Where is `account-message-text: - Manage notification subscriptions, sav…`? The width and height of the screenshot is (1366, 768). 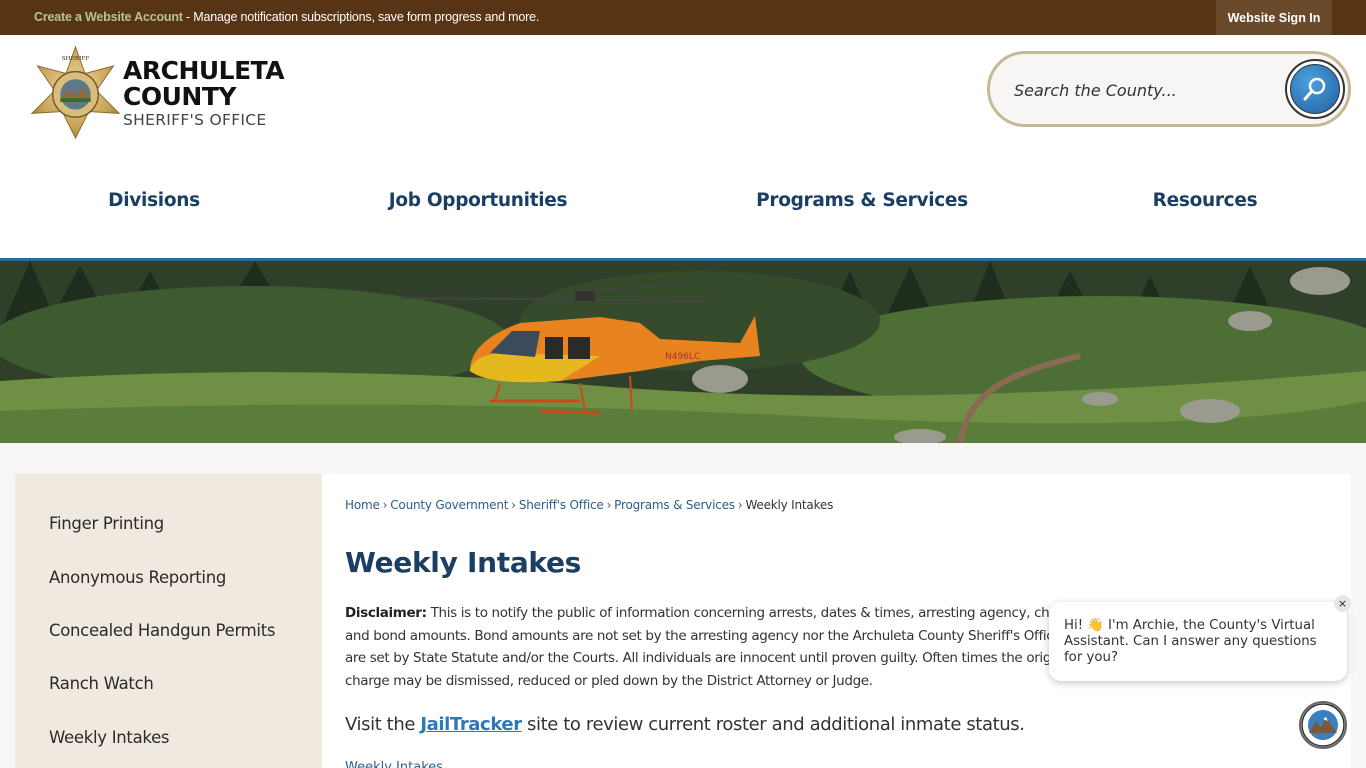
account-message-text: - Manage notification subscriptions, sav… is located at coordinates (361, 17).